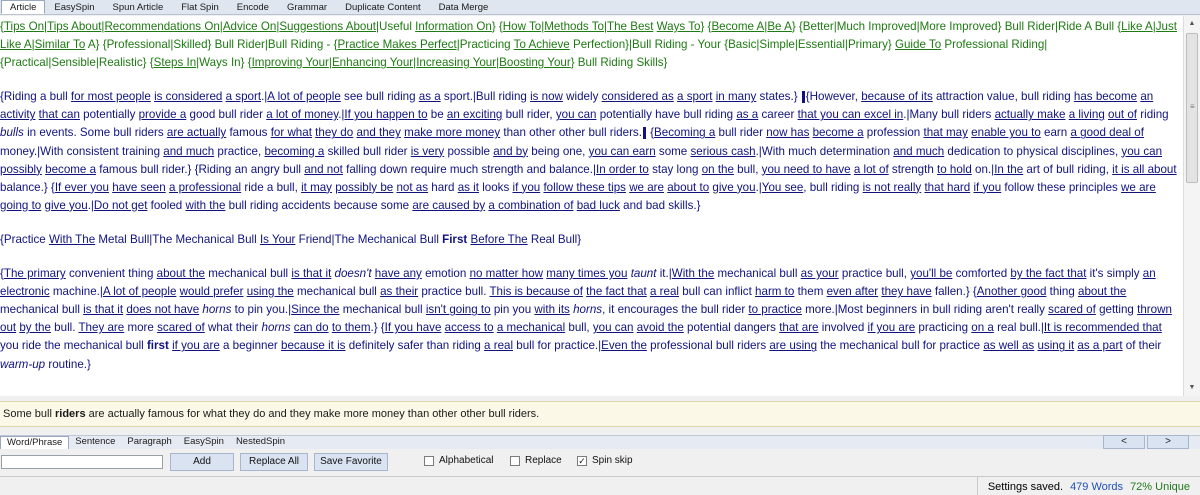  I want to click on spin-phrase: it is all about, so click(1144, 169).